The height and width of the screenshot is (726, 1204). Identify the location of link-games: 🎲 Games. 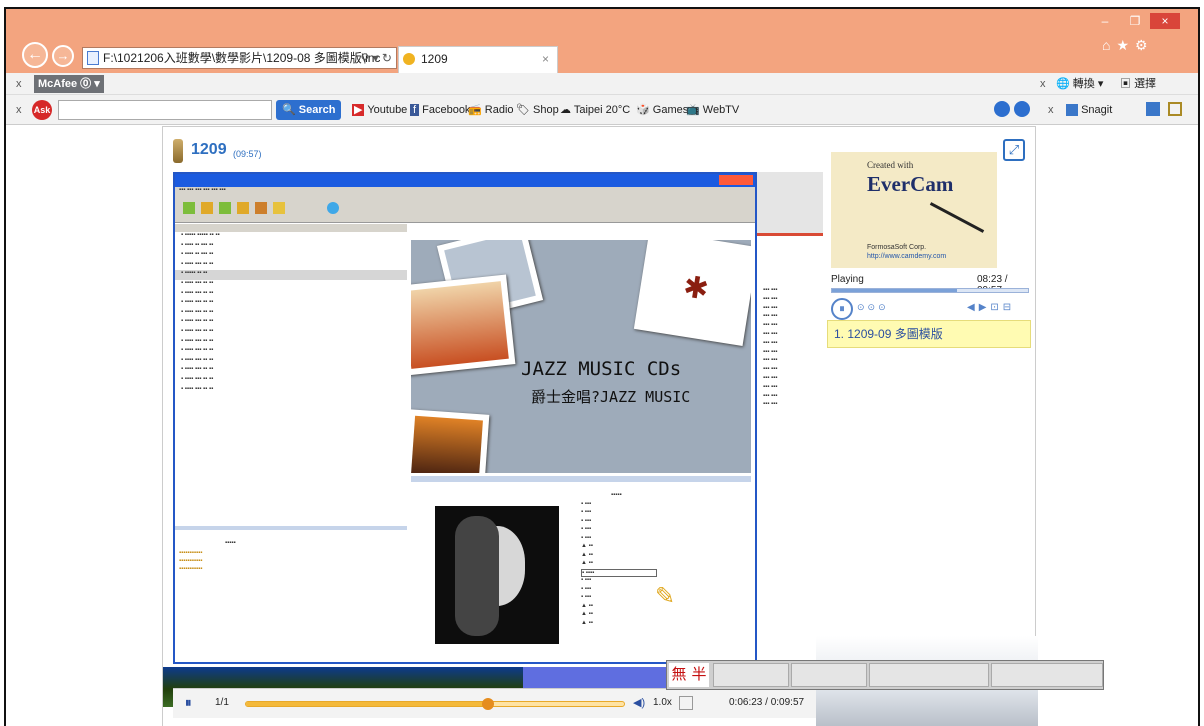
(662, 110).